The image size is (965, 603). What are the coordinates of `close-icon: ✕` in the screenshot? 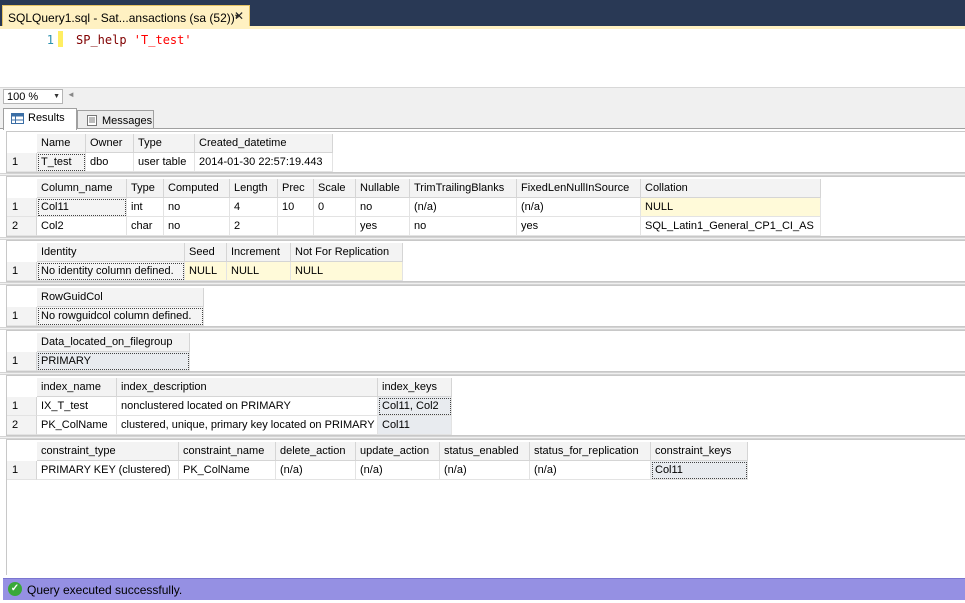 It's located at (239, 16).